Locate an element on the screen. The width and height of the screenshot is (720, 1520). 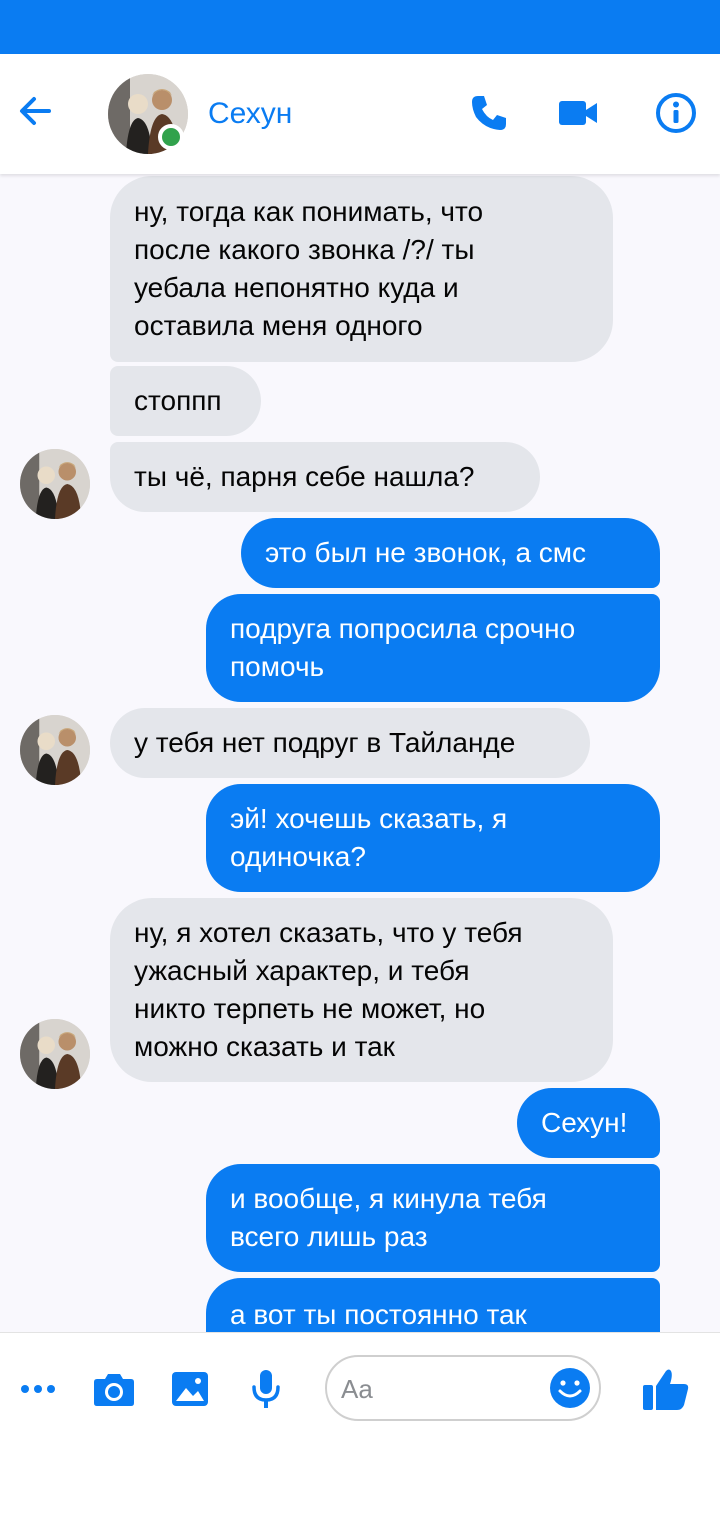
message-line: после какого звонка /?/ ты is located at coordinates (304, 249).